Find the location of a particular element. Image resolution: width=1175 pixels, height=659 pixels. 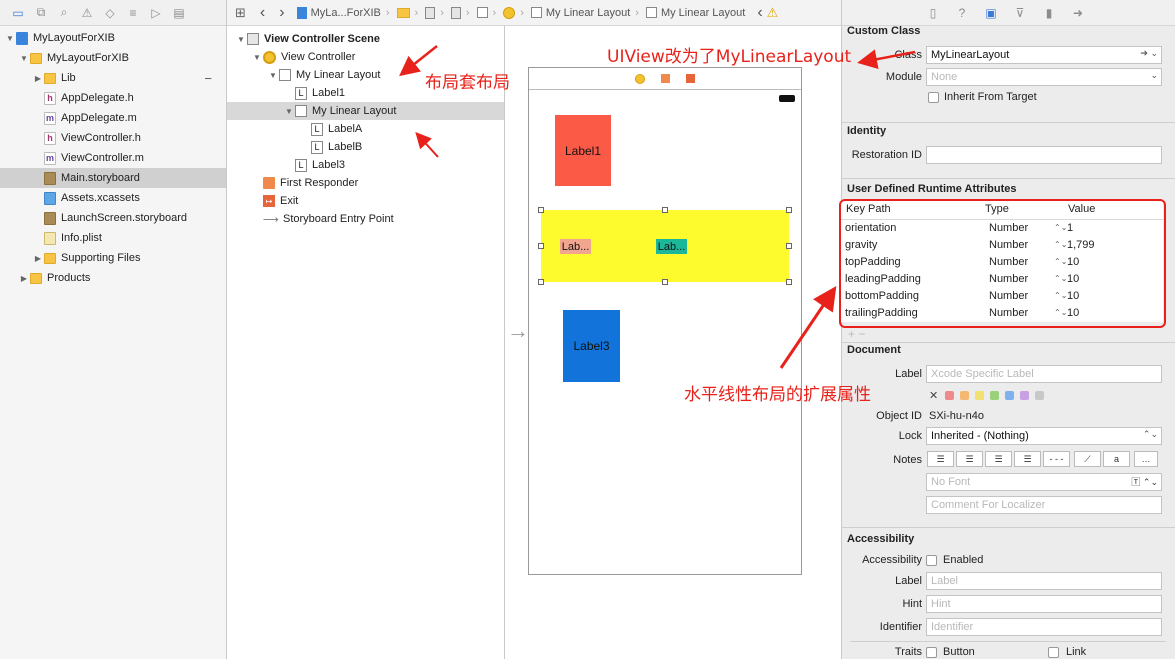

label1-view: Label1 is located at coordinates (583, 150).